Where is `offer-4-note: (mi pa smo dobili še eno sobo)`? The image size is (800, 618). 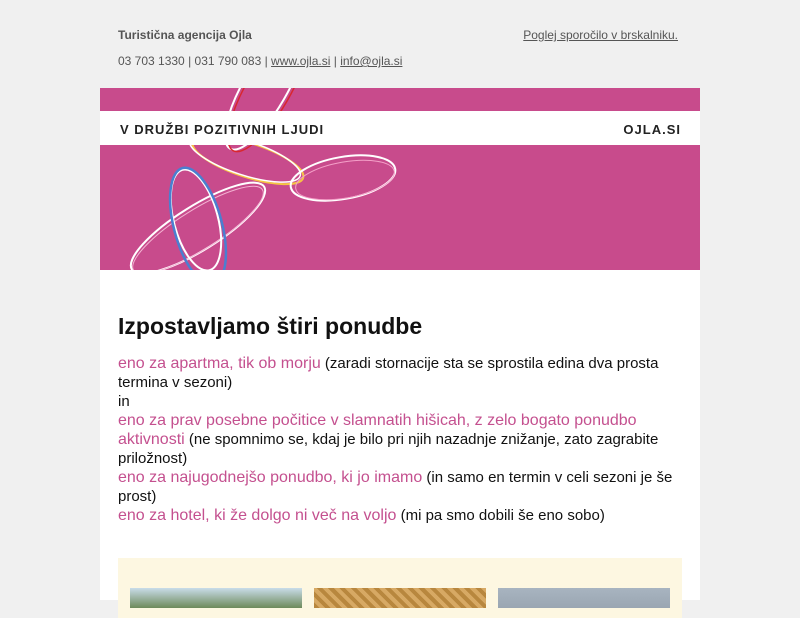 offer-4-note: (mi pa smo dobili še eno sobo) is located at coordinates (500, 515).